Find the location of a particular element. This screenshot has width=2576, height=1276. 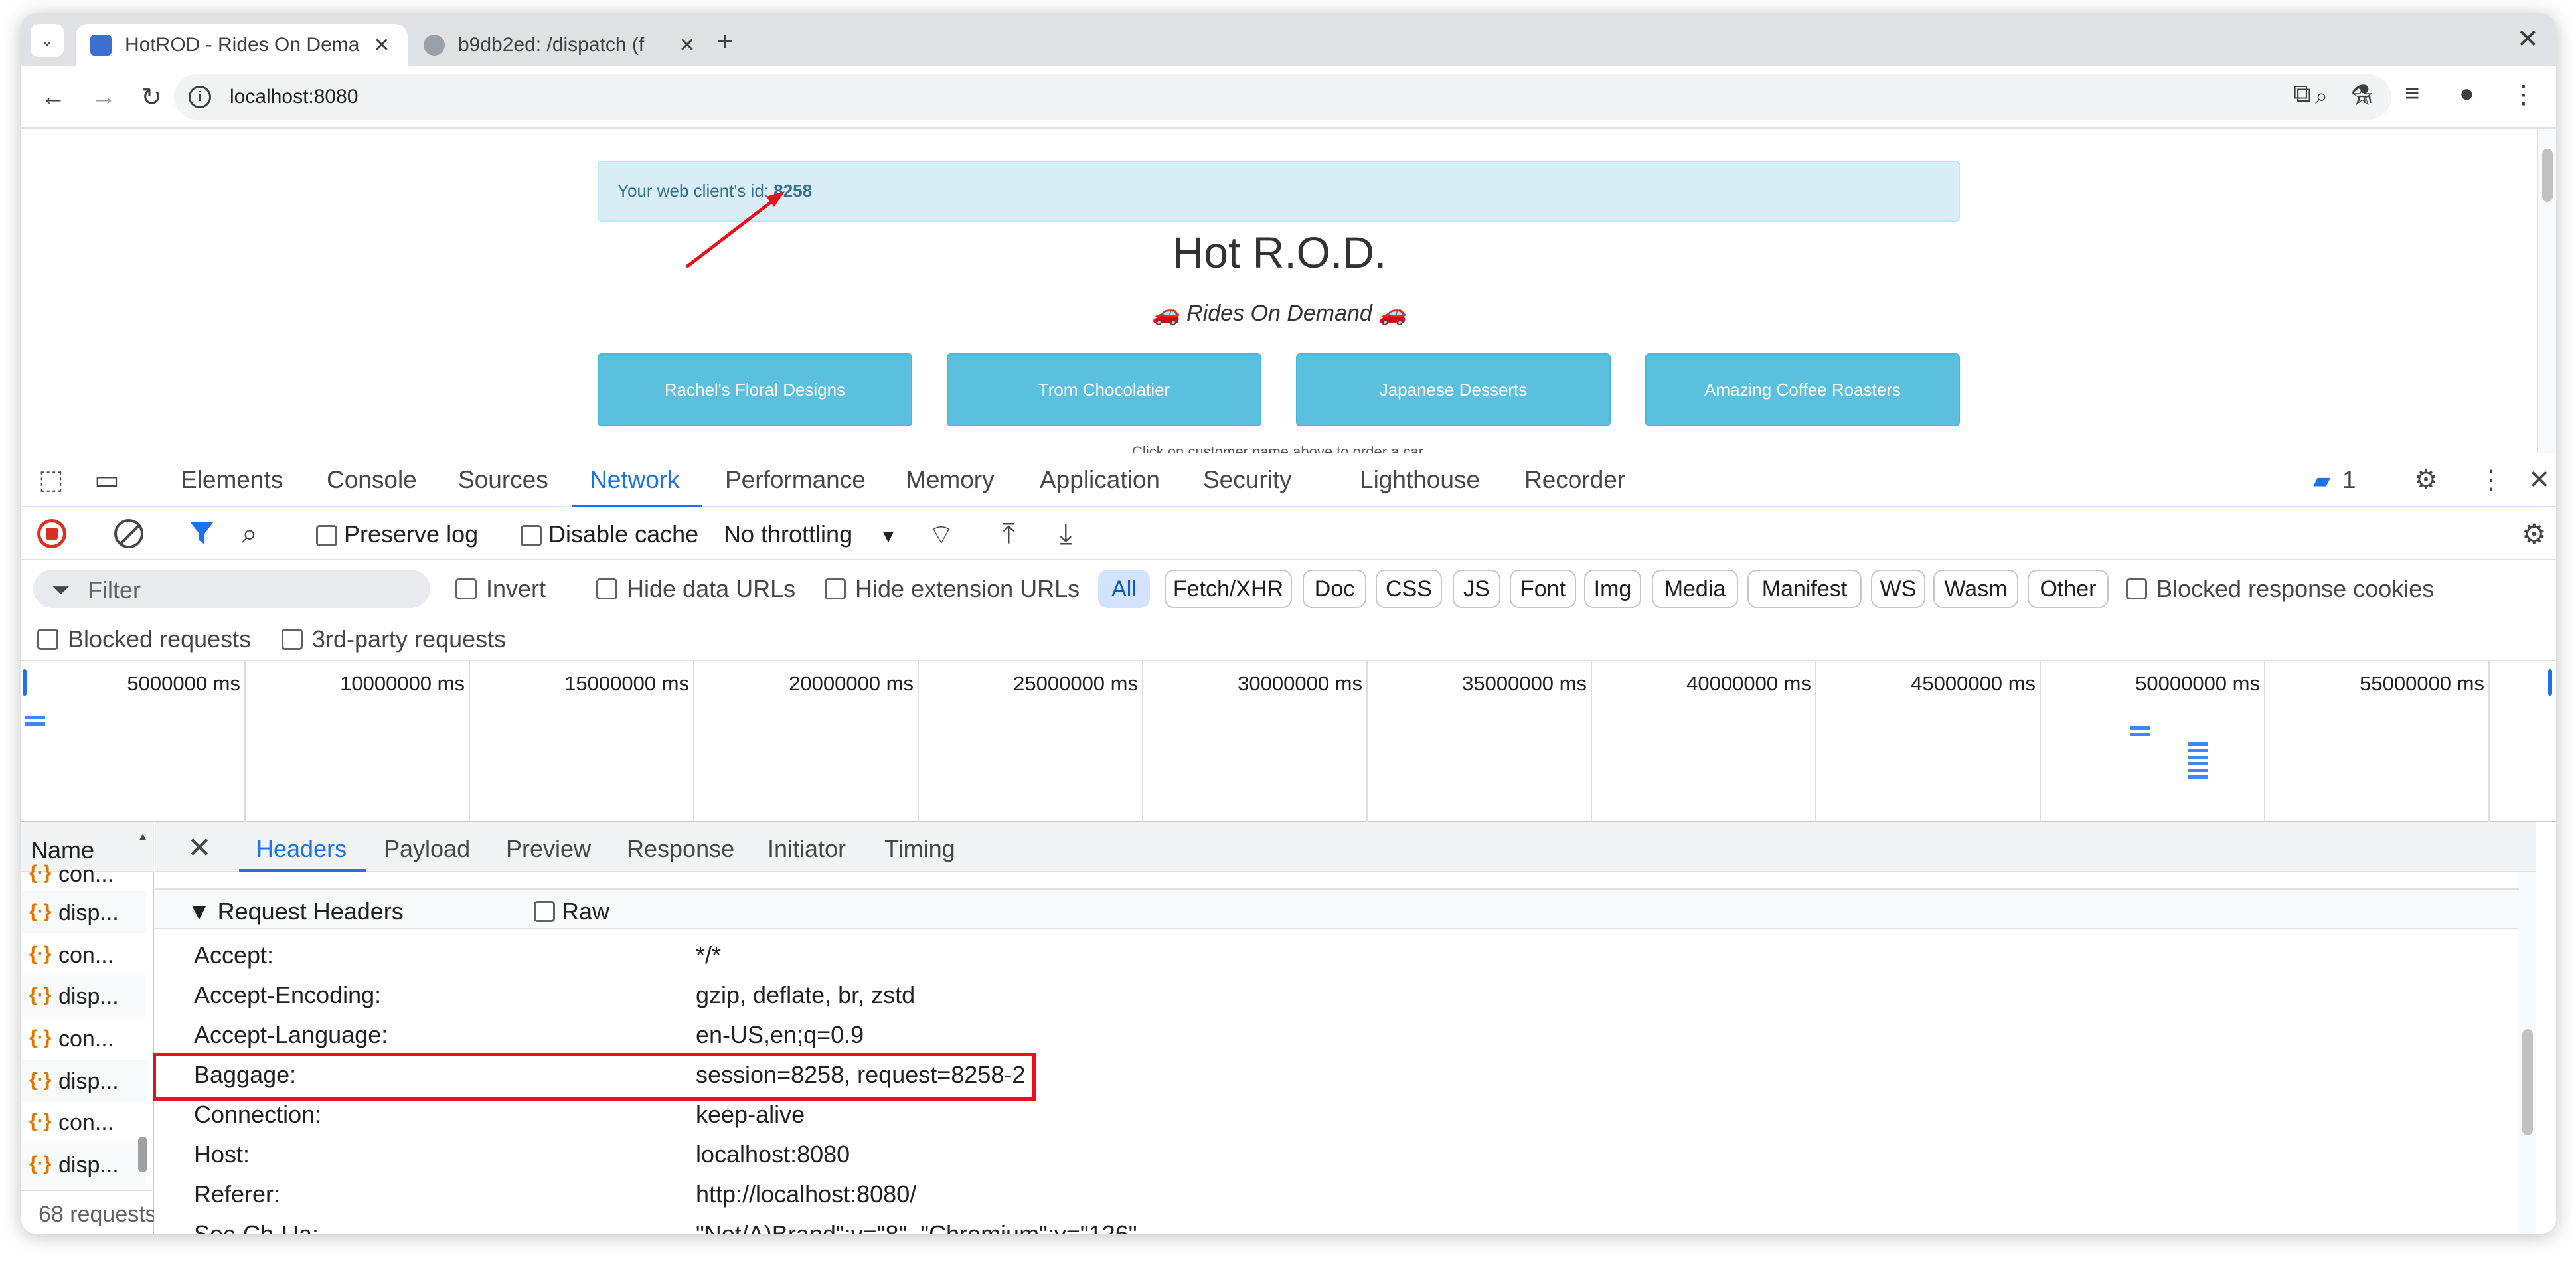

devtools-tab-application: Application is located at coordinates (1100, 480).